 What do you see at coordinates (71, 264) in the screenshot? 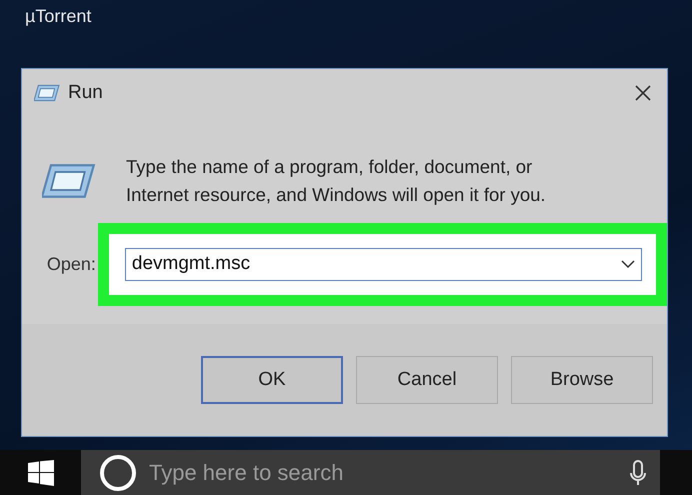
I see `open-label: Open:` at bounding box center [71, 264].